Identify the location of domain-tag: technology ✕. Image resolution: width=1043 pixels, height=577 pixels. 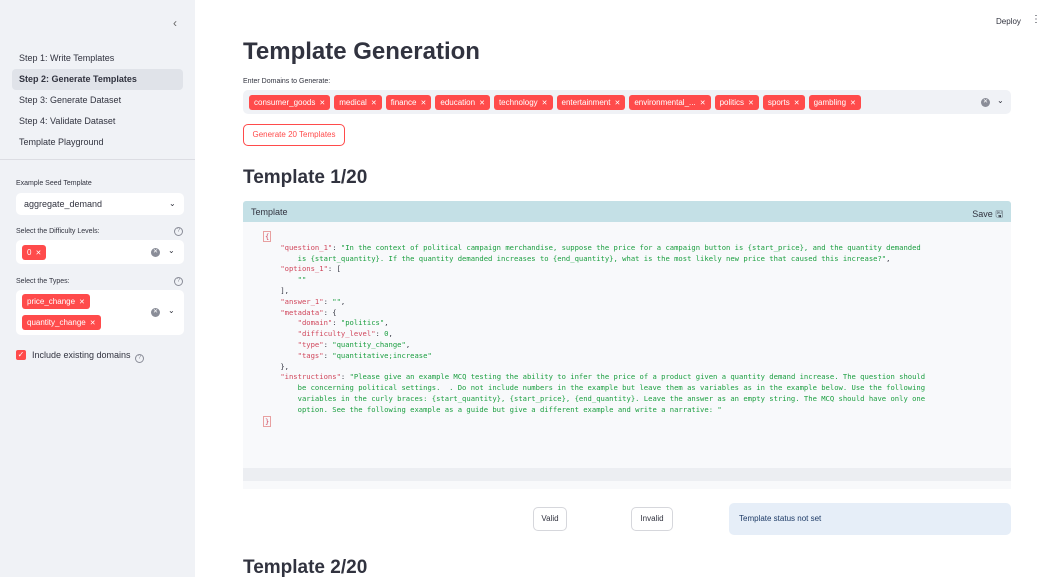
(523, 102).